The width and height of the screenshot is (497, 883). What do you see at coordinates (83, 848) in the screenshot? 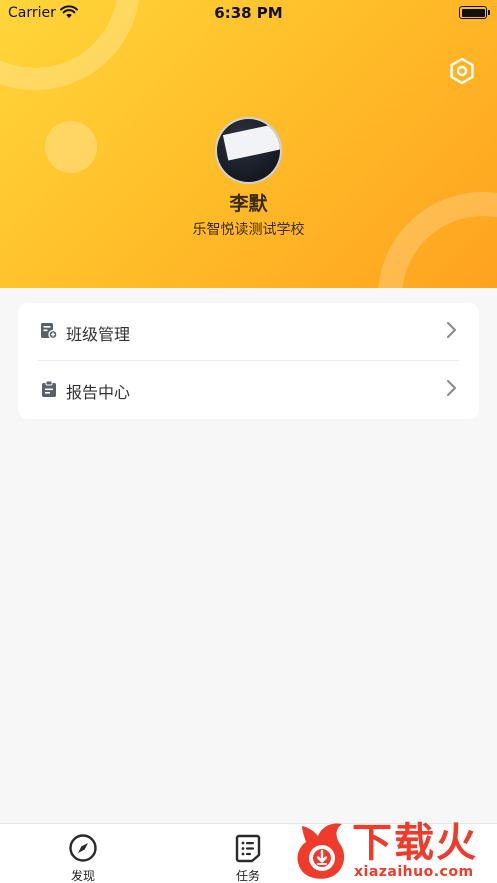
I see `compass-icon` at bounding box center [83, 848].